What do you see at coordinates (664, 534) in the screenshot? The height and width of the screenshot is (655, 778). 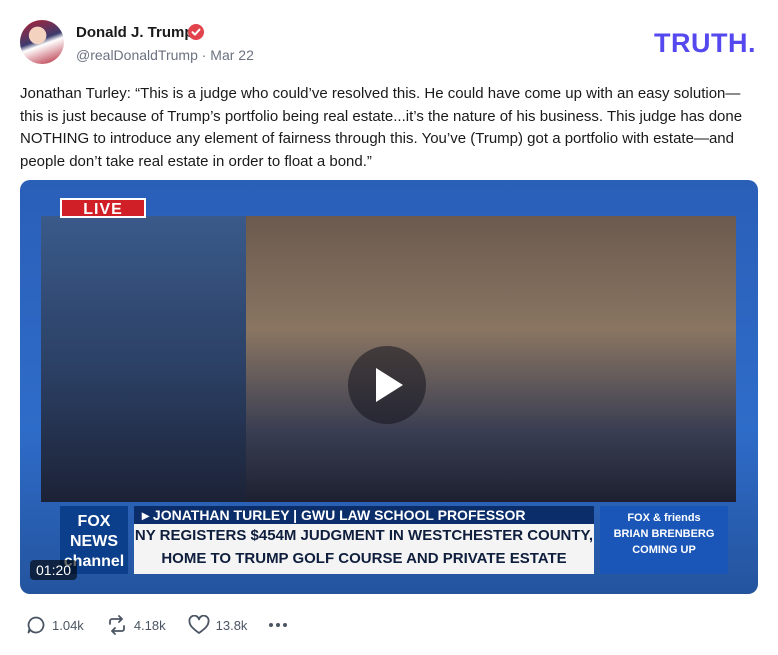 I see `promo-host: BRIAN BRENBERG` at bounding box center [664, 534].